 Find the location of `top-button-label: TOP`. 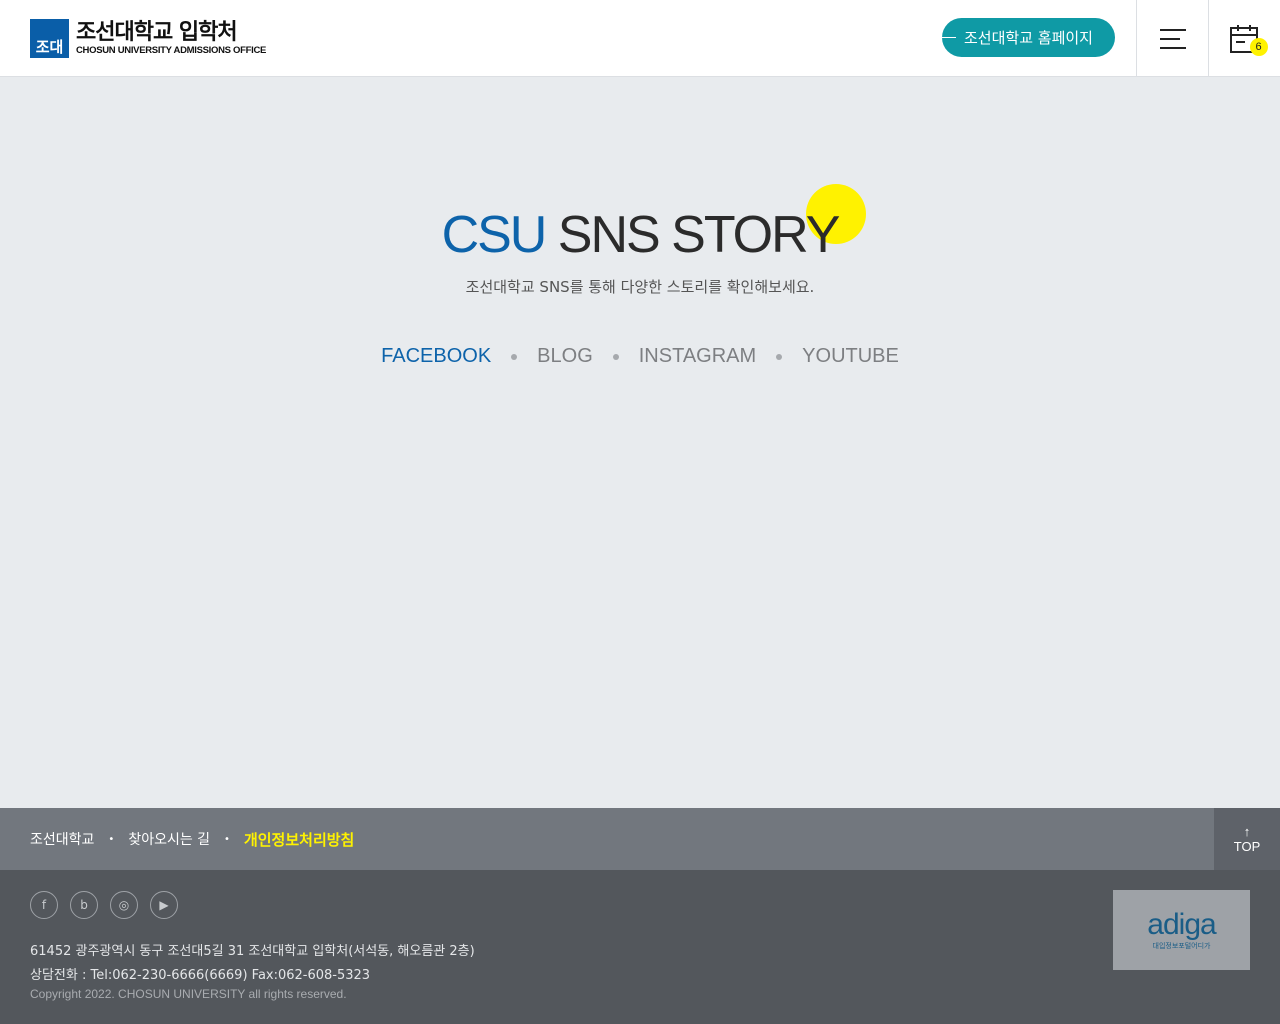

top-button-label: TOP is located at coordinates (1247, 846).